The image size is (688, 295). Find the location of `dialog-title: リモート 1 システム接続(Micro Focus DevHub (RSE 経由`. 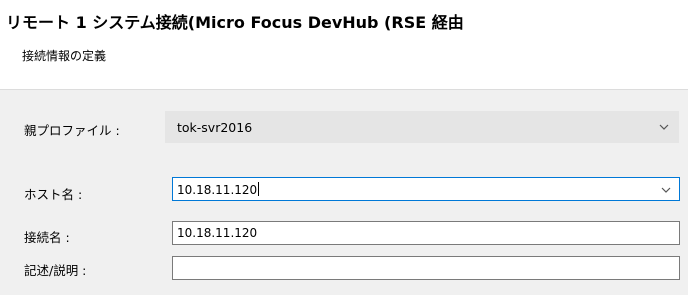

dialog-title: リモート 1 システム接続(Micro Focus DevHub (RSE 経由 is located at coordinates (235, 22).